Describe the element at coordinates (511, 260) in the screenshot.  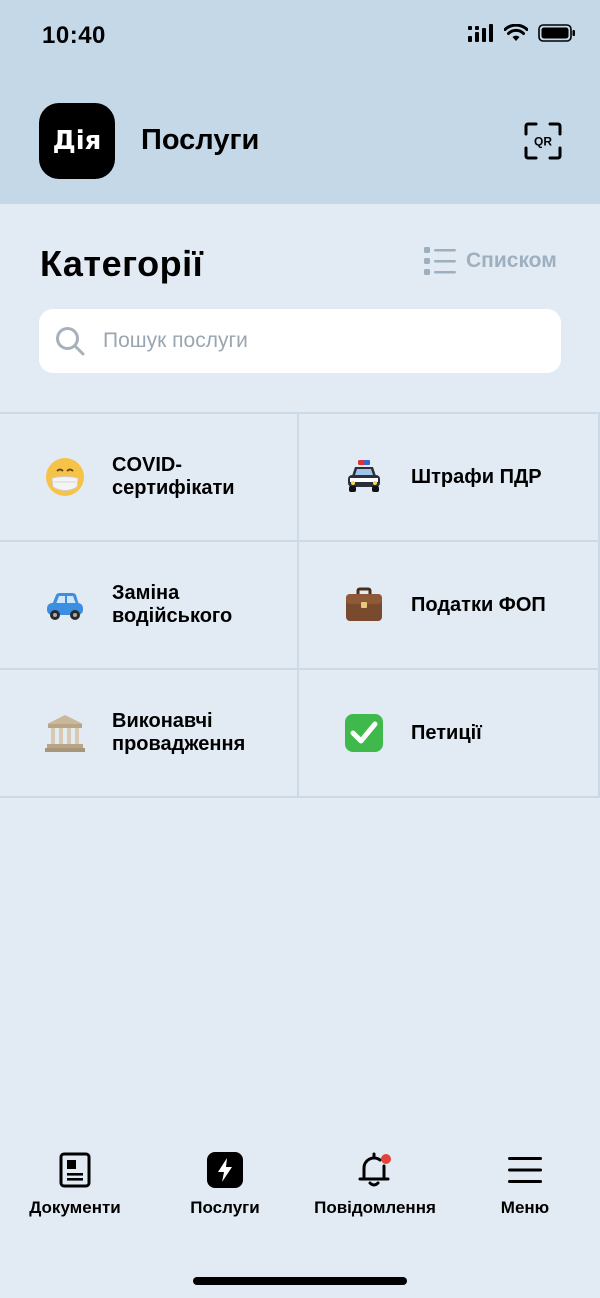
I see `list-view-label: Списком` at that location.